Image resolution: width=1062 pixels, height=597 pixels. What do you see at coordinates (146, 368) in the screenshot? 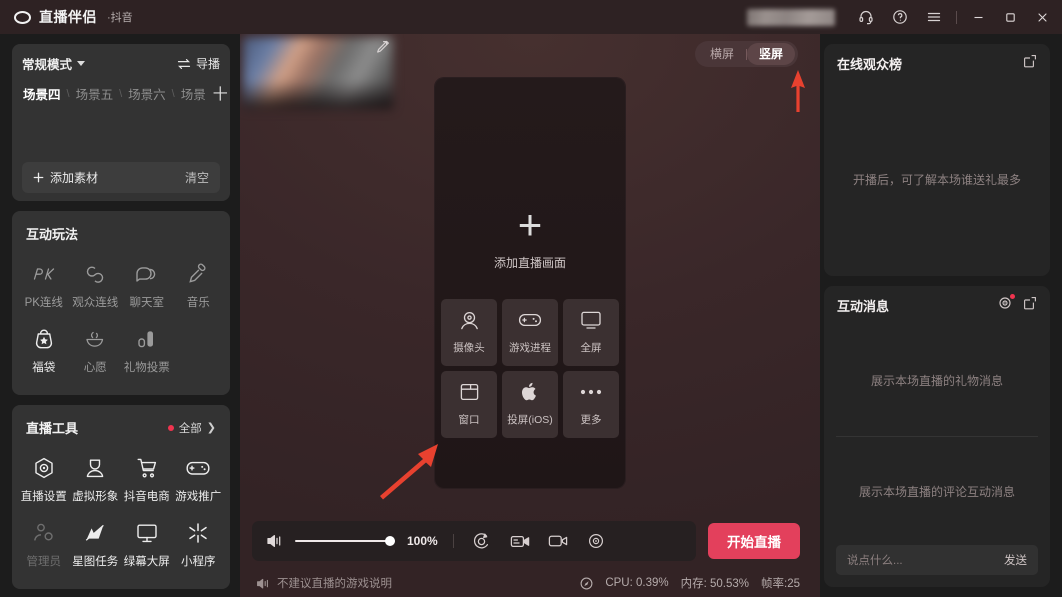
I see `interactive-item-label: 礼物投票` at bounding box center [146, 368].